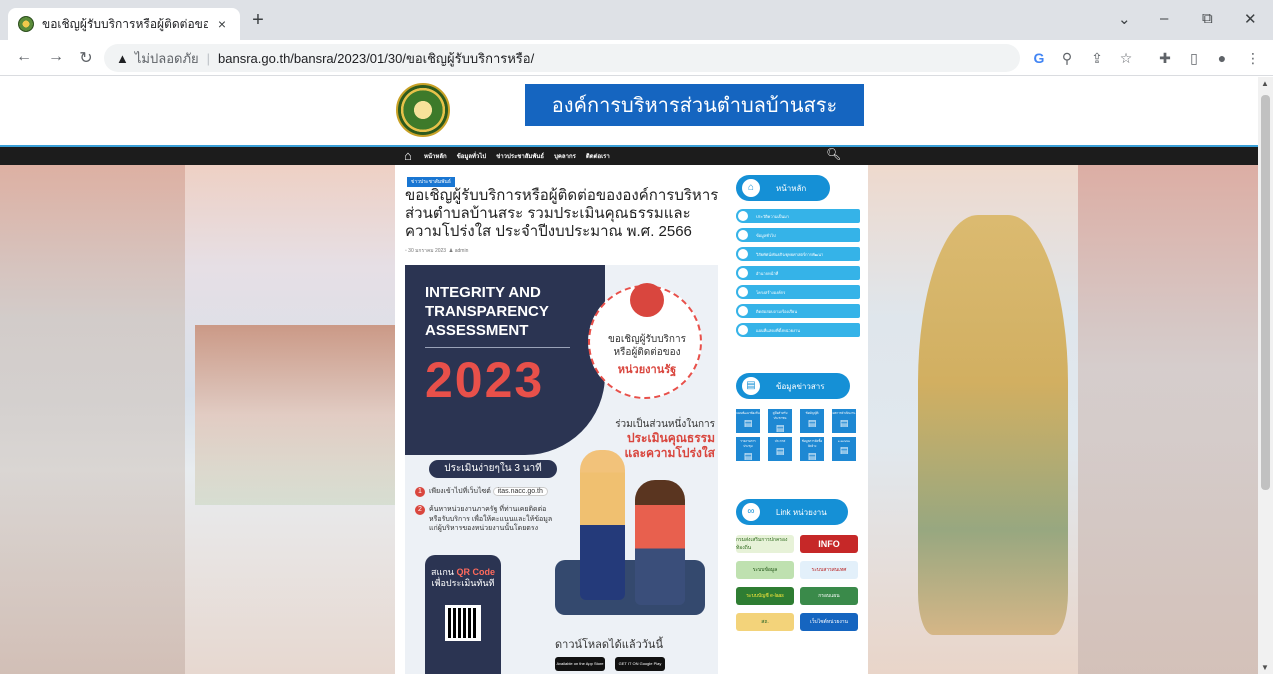 This screenshot has height=674, width=1273. I want to click on menu-kebab-icon: ⋮, so click(1253, 58).